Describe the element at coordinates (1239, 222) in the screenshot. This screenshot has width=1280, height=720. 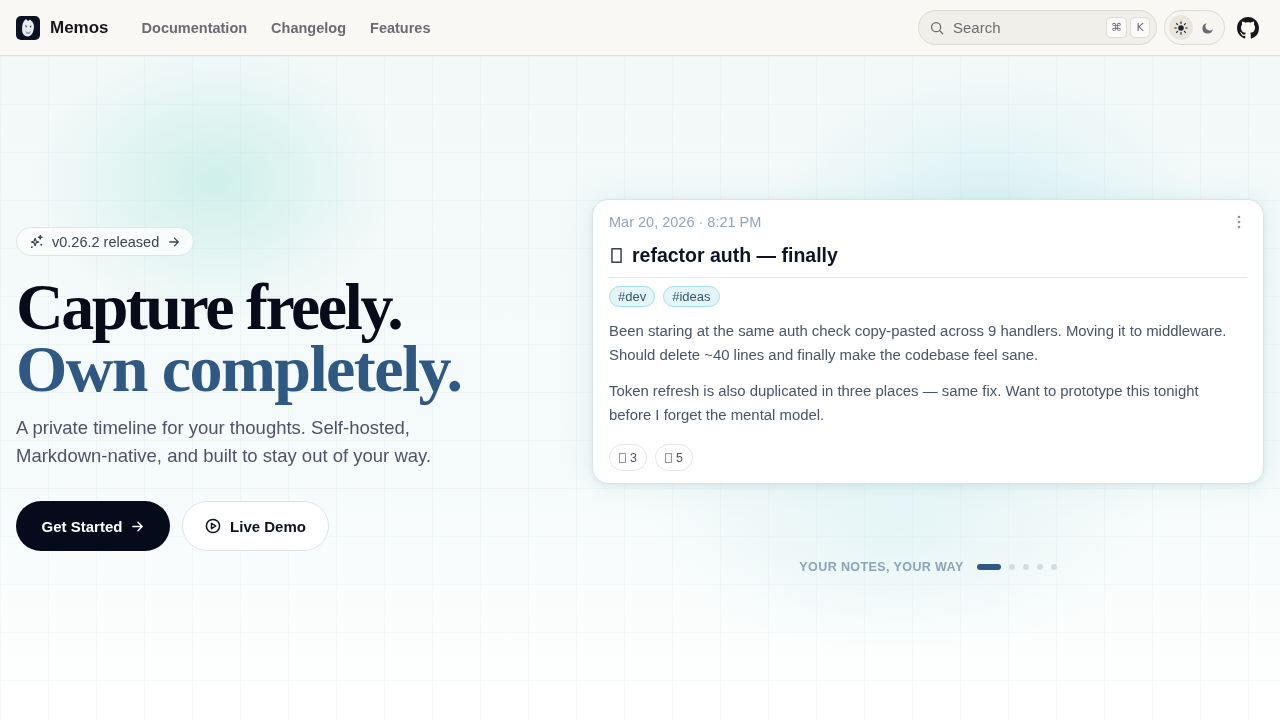
I see `more-options-icon` at that location.